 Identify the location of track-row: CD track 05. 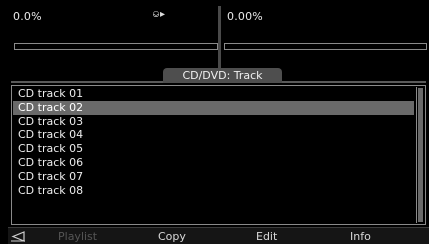
(213, 149).